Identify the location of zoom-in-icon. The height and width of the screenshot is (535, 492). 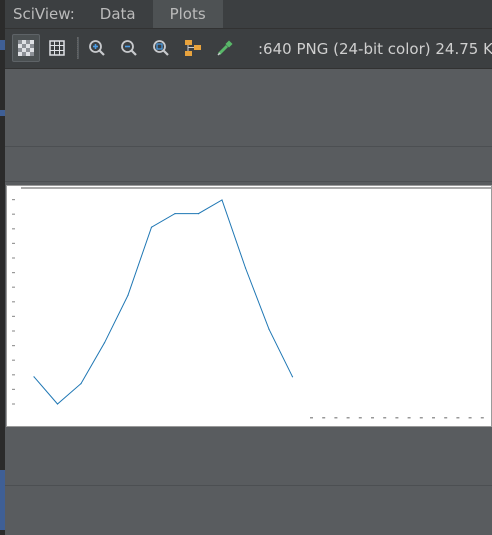
(97, 48).